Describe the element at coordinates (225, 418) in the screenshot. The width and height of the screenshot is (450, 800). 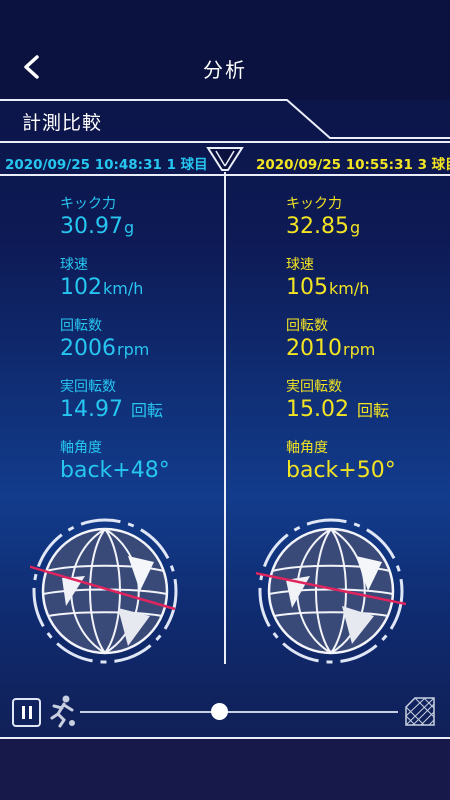
I see `column-divider` at that location.